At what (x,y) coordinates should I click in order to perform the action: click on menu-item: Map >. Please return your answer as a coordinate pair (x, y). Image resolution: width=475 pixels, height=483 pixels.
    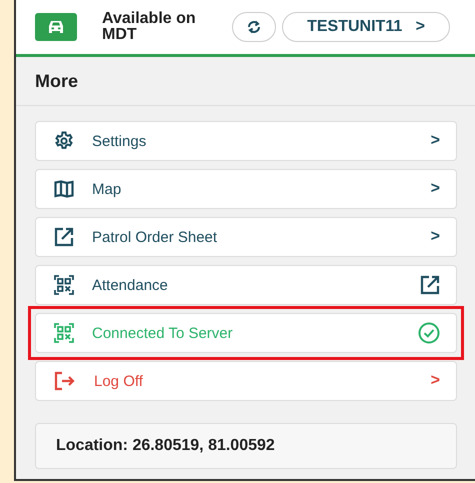
    Looking at the image, I should click on (246, 189).